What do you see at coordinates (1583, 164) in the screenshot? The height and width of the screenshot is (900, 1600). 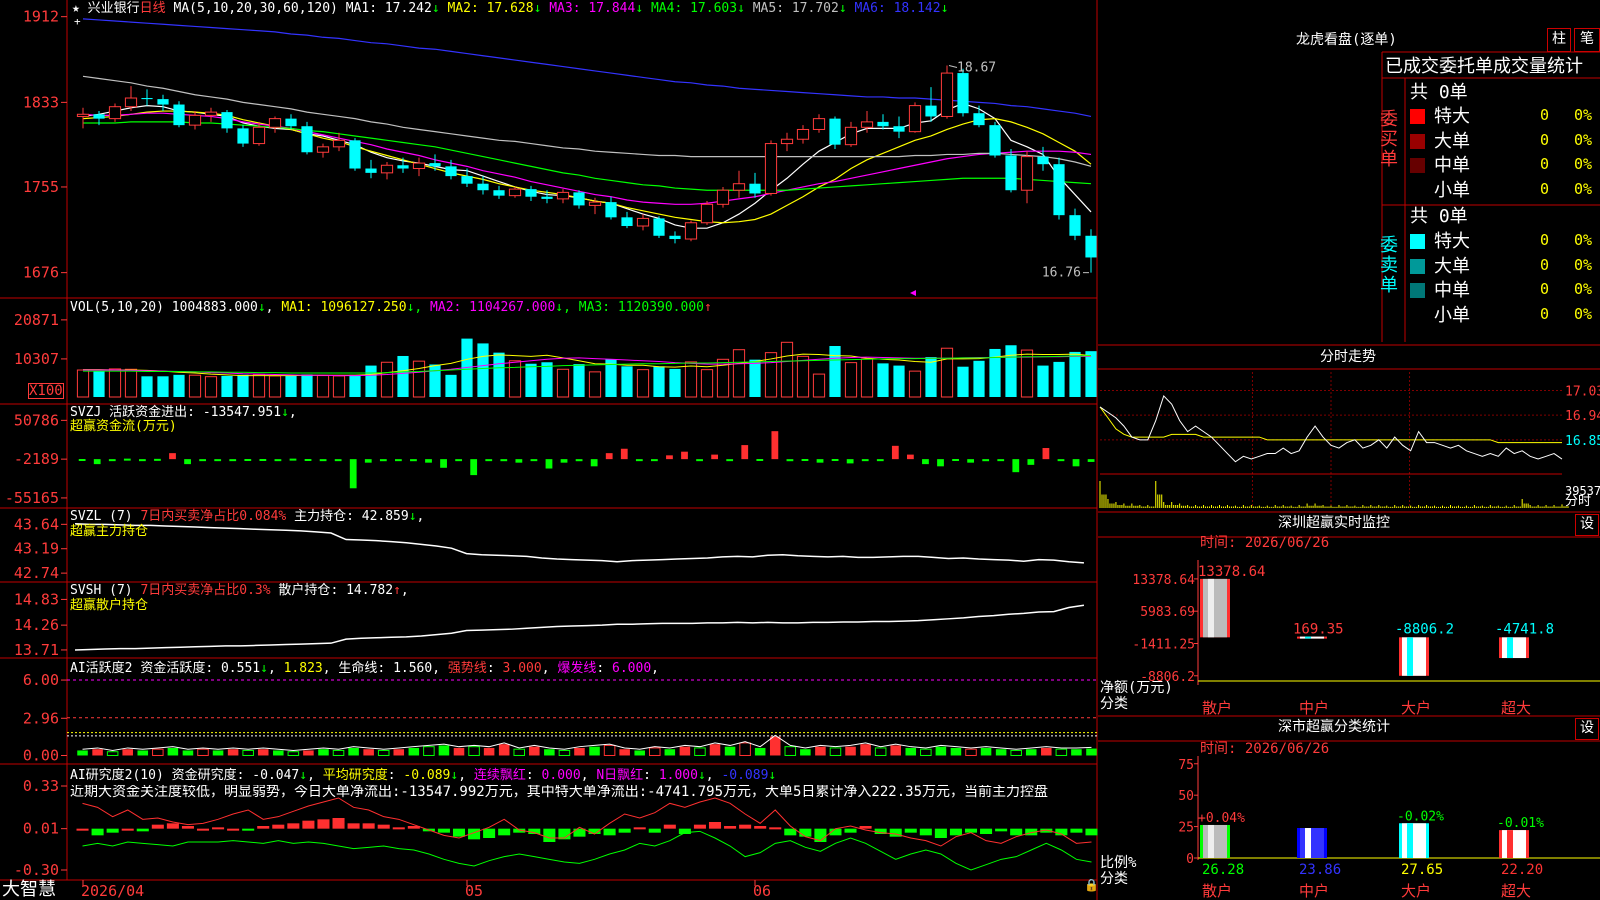 I see `buy-row-percent: 0%` at bounding box center [1583, 164].